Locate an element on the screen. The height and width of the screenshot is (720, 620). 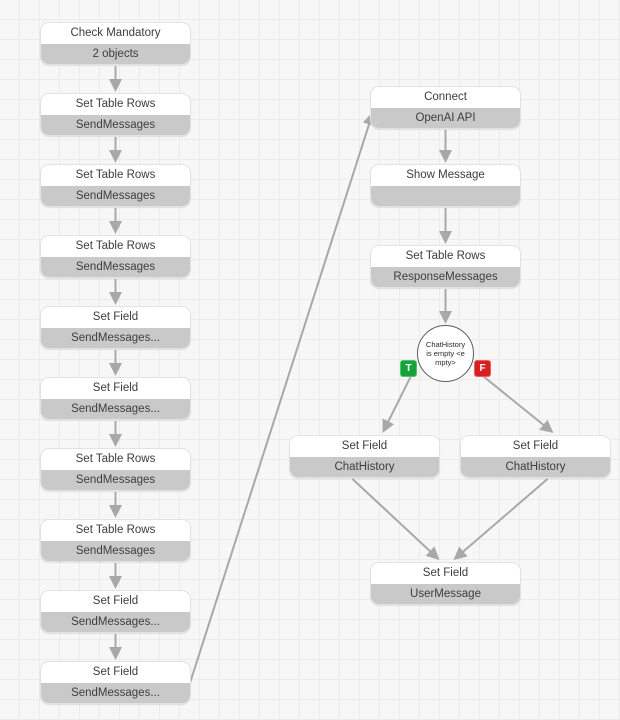
flow-node-subtitle is located at coordinates (445, 196).